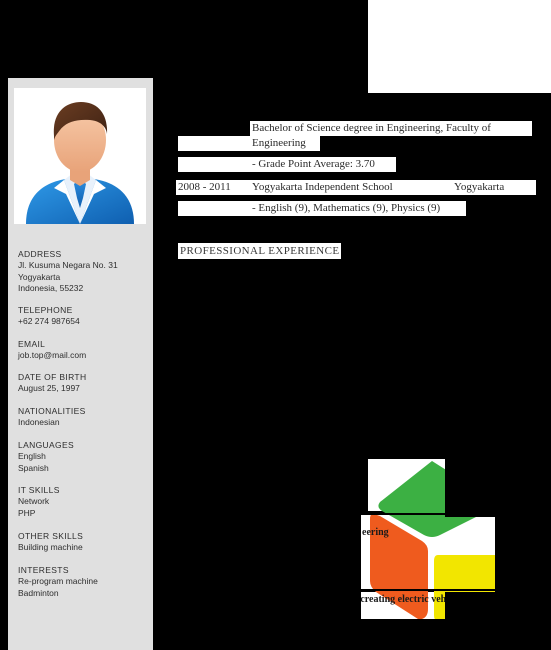 The height and width of the screenshot is (650, 551). Describe the element at coordinates (323, 164) in the screenshot. I see `education-gpa-line: - Grade Point Average: 3.70` at that location.